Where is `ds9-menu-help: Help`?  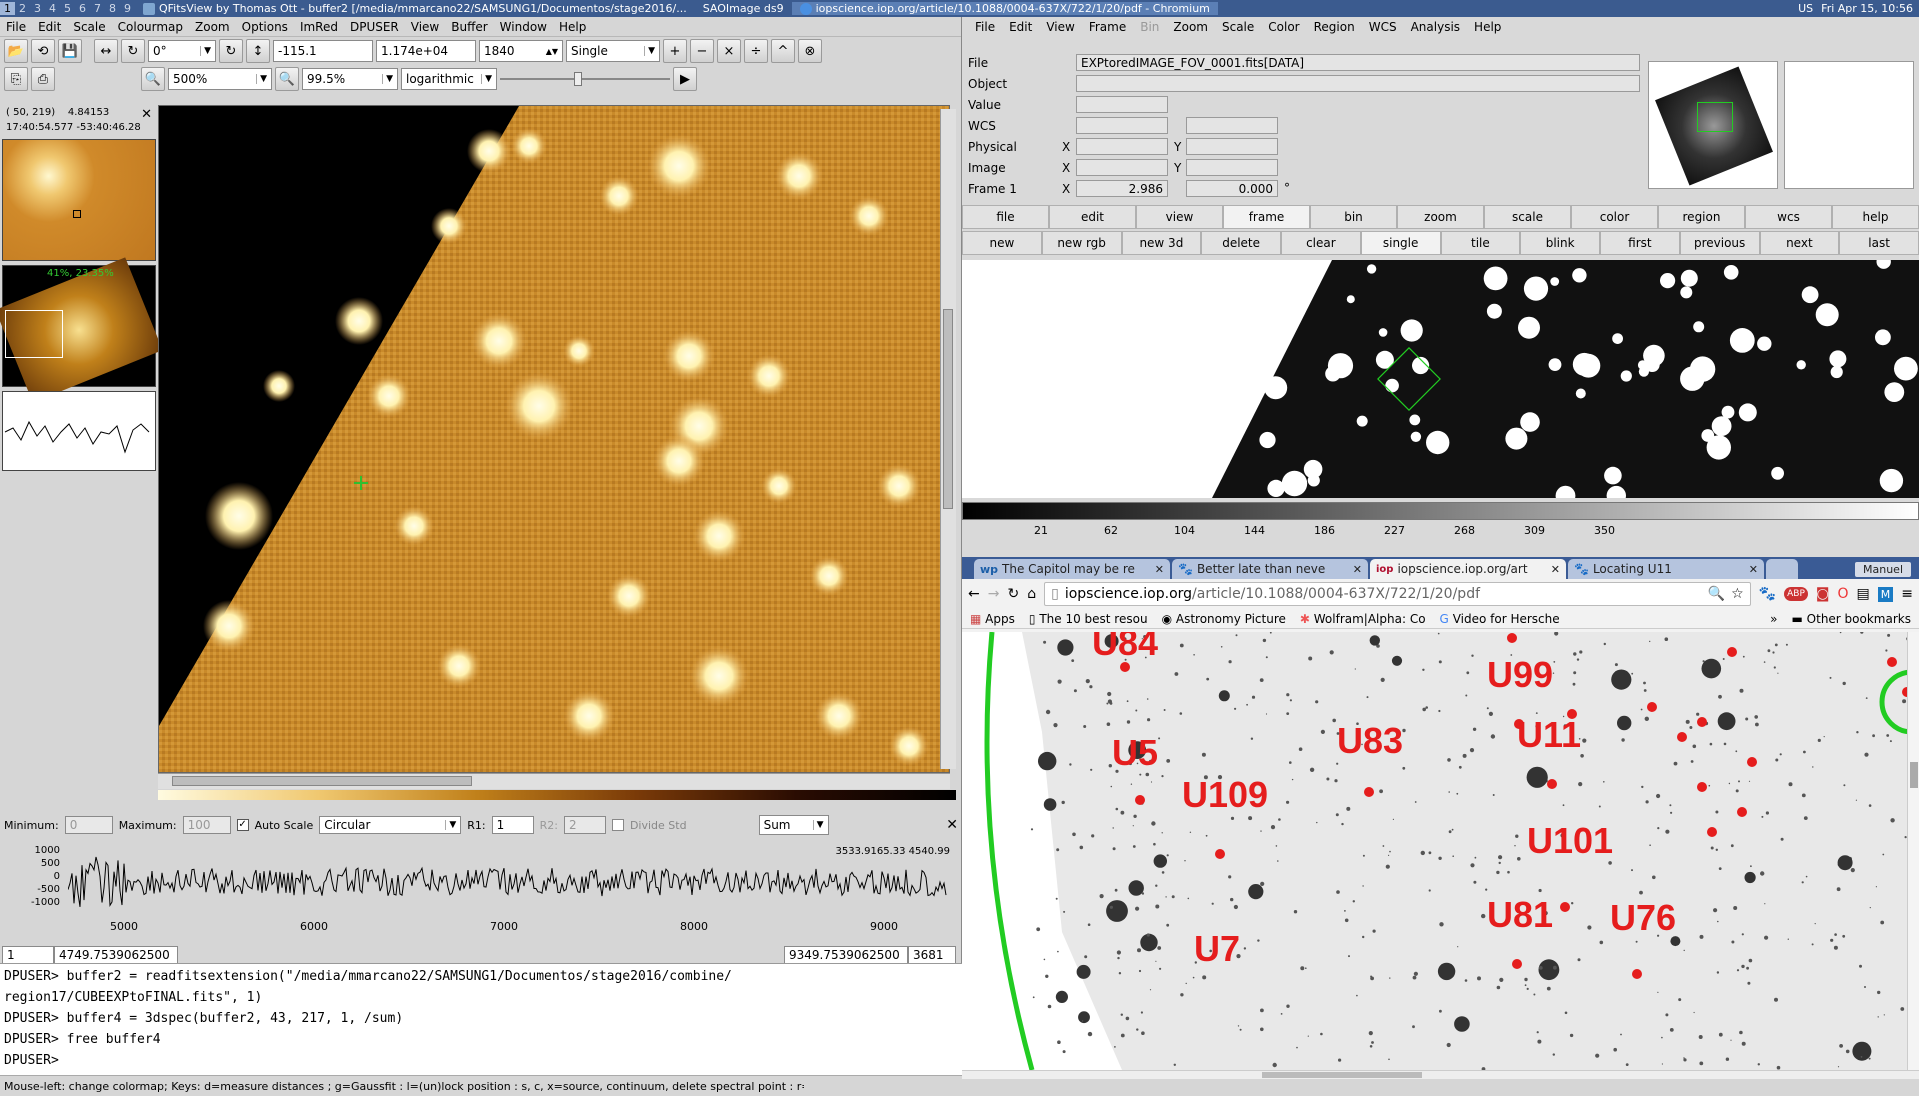 ds9-menu-help: Help is located at coordinates (1487, 27).